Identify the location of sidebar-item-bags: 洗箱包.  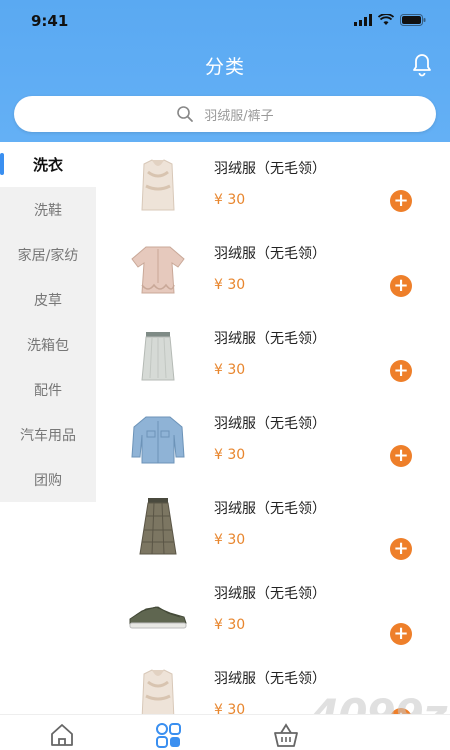
(48, 344).